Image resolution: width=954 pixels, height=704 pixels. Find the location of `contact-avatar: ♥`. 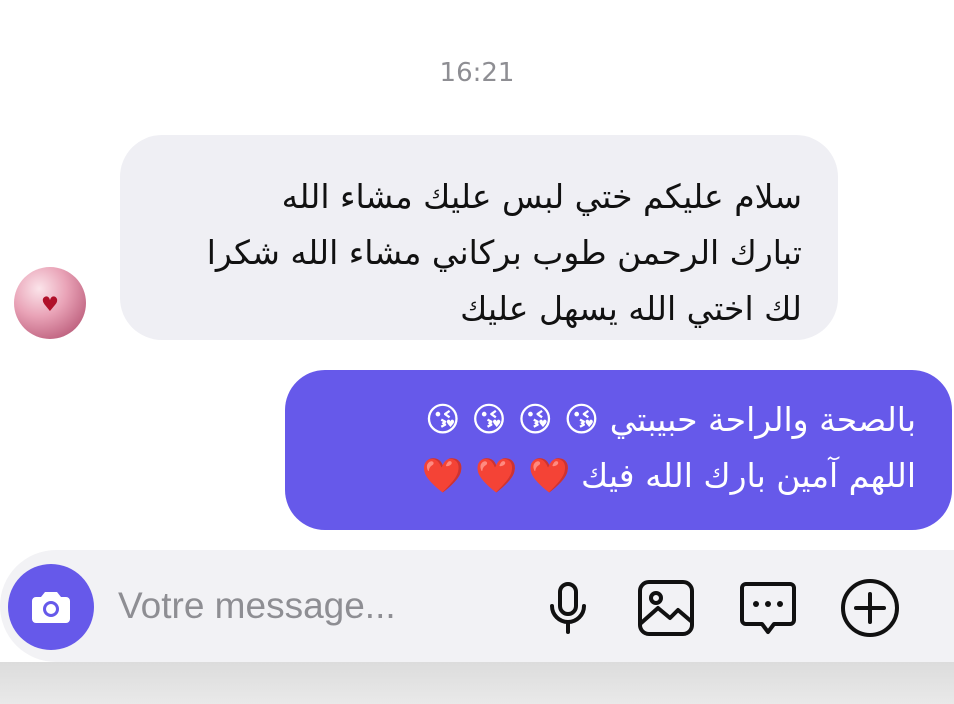

contact-avatar: ♥ is located at coordinates (50, 303).